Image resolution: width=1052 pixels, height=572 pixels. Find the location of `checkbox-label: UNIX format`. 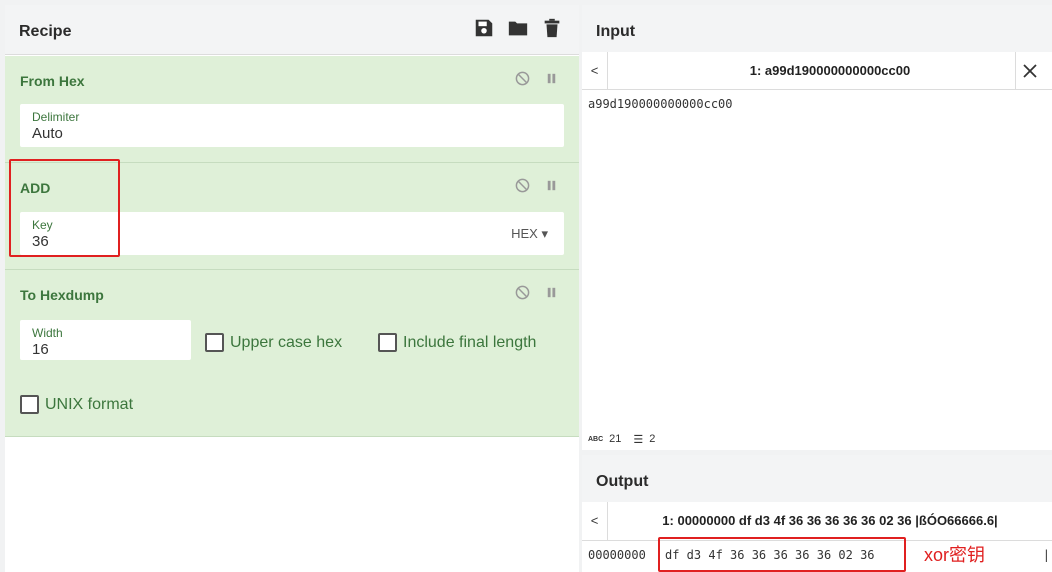

checkbox-label: UNIX format is located at coordinates (89, 404).